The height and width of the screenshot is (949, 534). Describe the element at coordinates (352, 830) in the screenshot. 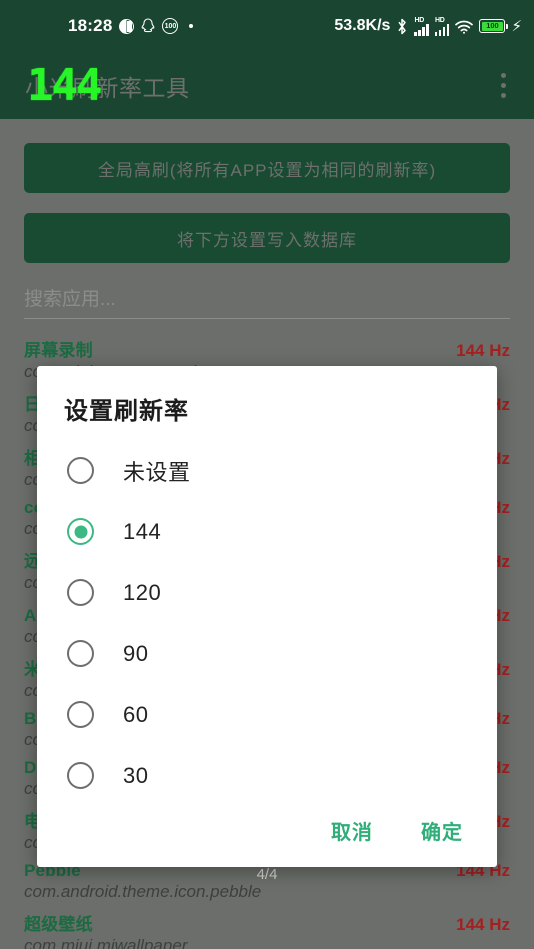

I see `cancel-button: 取消` at that location.